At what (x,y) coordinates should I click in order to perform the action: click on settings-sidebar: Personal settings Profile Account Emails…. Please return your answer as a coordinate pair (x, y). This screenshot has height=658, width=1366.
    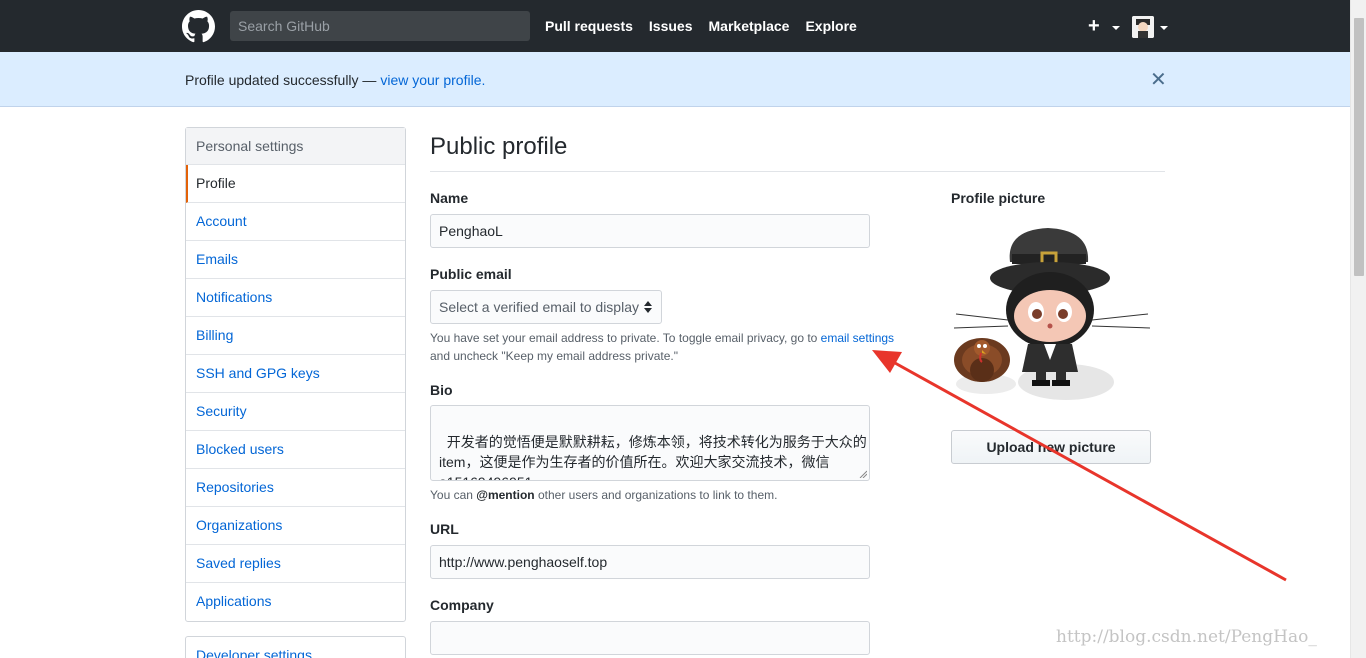
    Looking at the image, I should click on (295, 374).